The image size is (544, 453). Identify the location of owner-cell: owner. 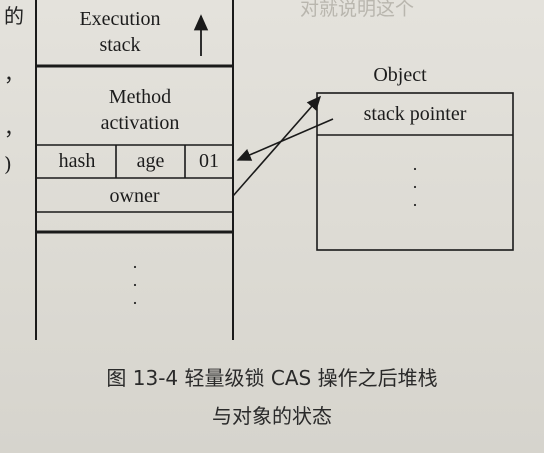
(134, 196).